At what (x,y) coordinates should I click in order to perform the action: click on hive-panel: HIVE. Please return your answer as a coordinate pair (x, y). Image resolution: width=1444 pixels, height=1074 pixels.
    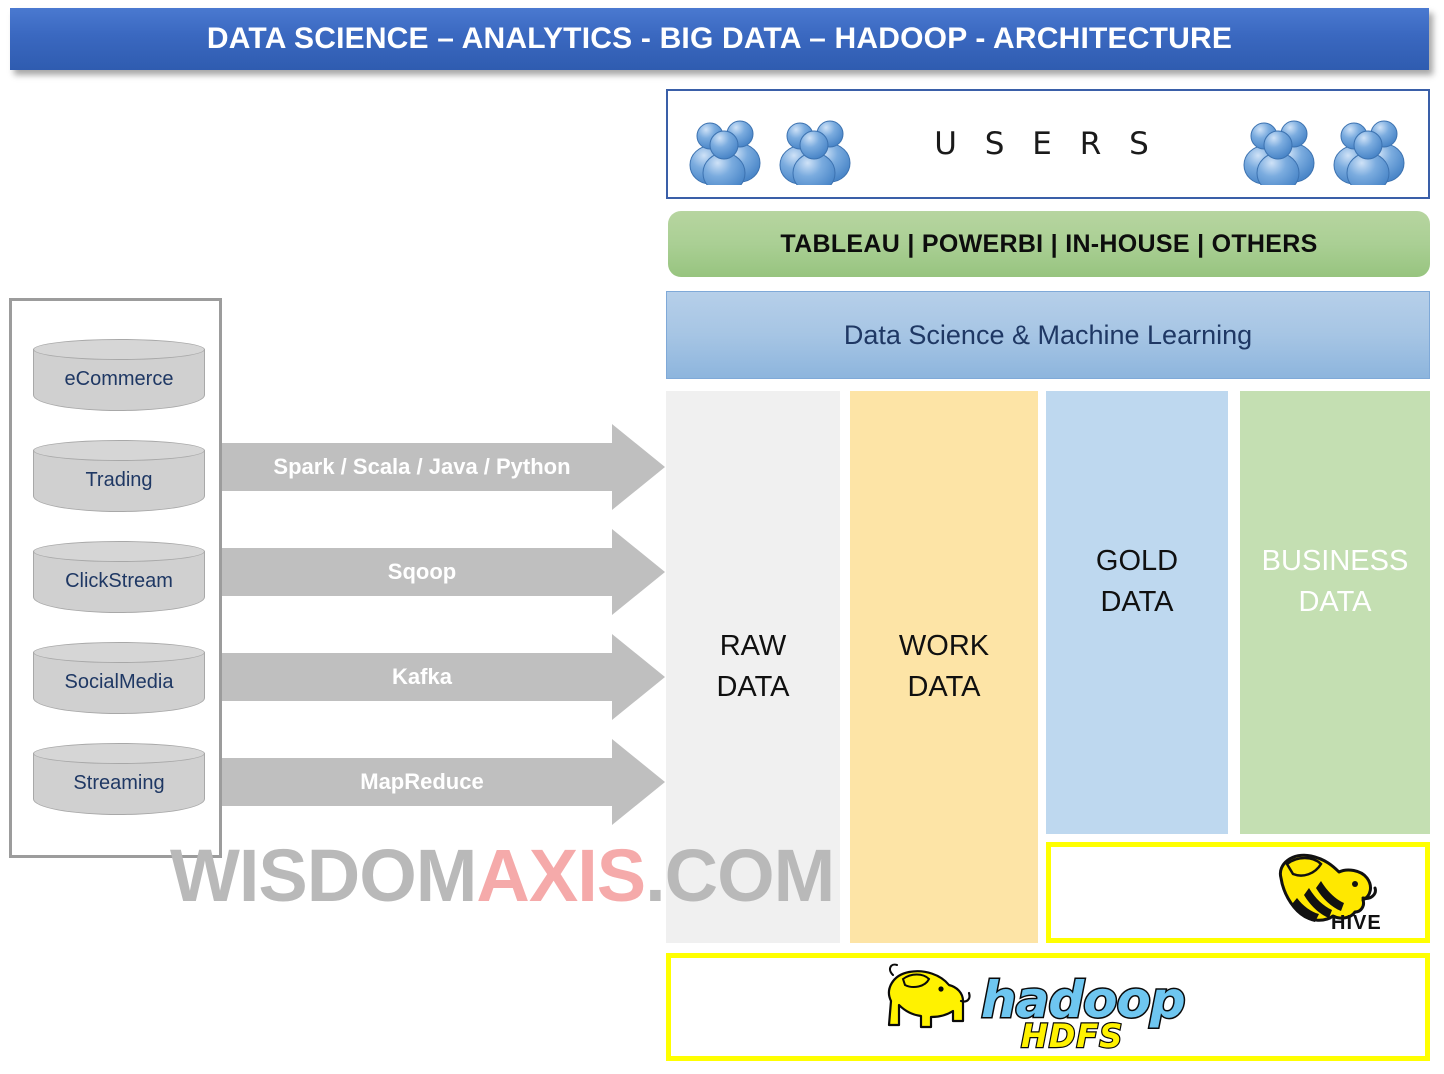
    Looking at the image, I should click on (1238, 892).